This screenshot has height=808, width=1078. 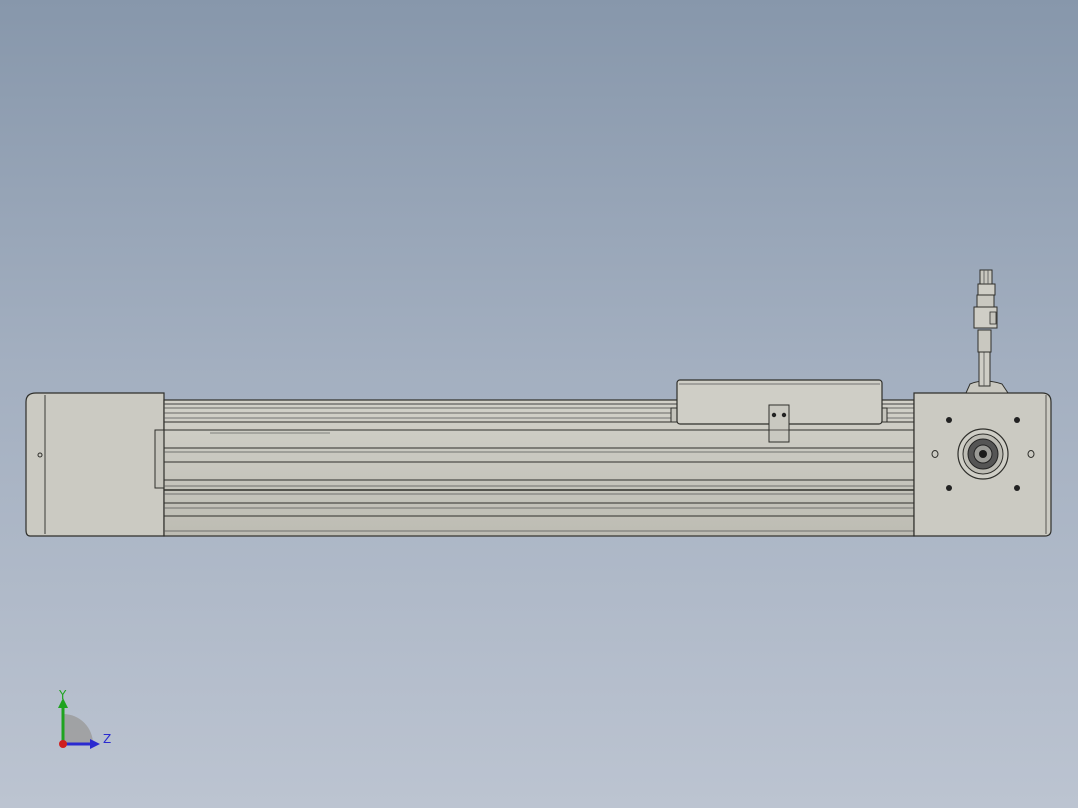 What do you see at coordinates (63, 695) in the screenshot?
I see `y-axis-label: Y` at bounding box center [63, 695].